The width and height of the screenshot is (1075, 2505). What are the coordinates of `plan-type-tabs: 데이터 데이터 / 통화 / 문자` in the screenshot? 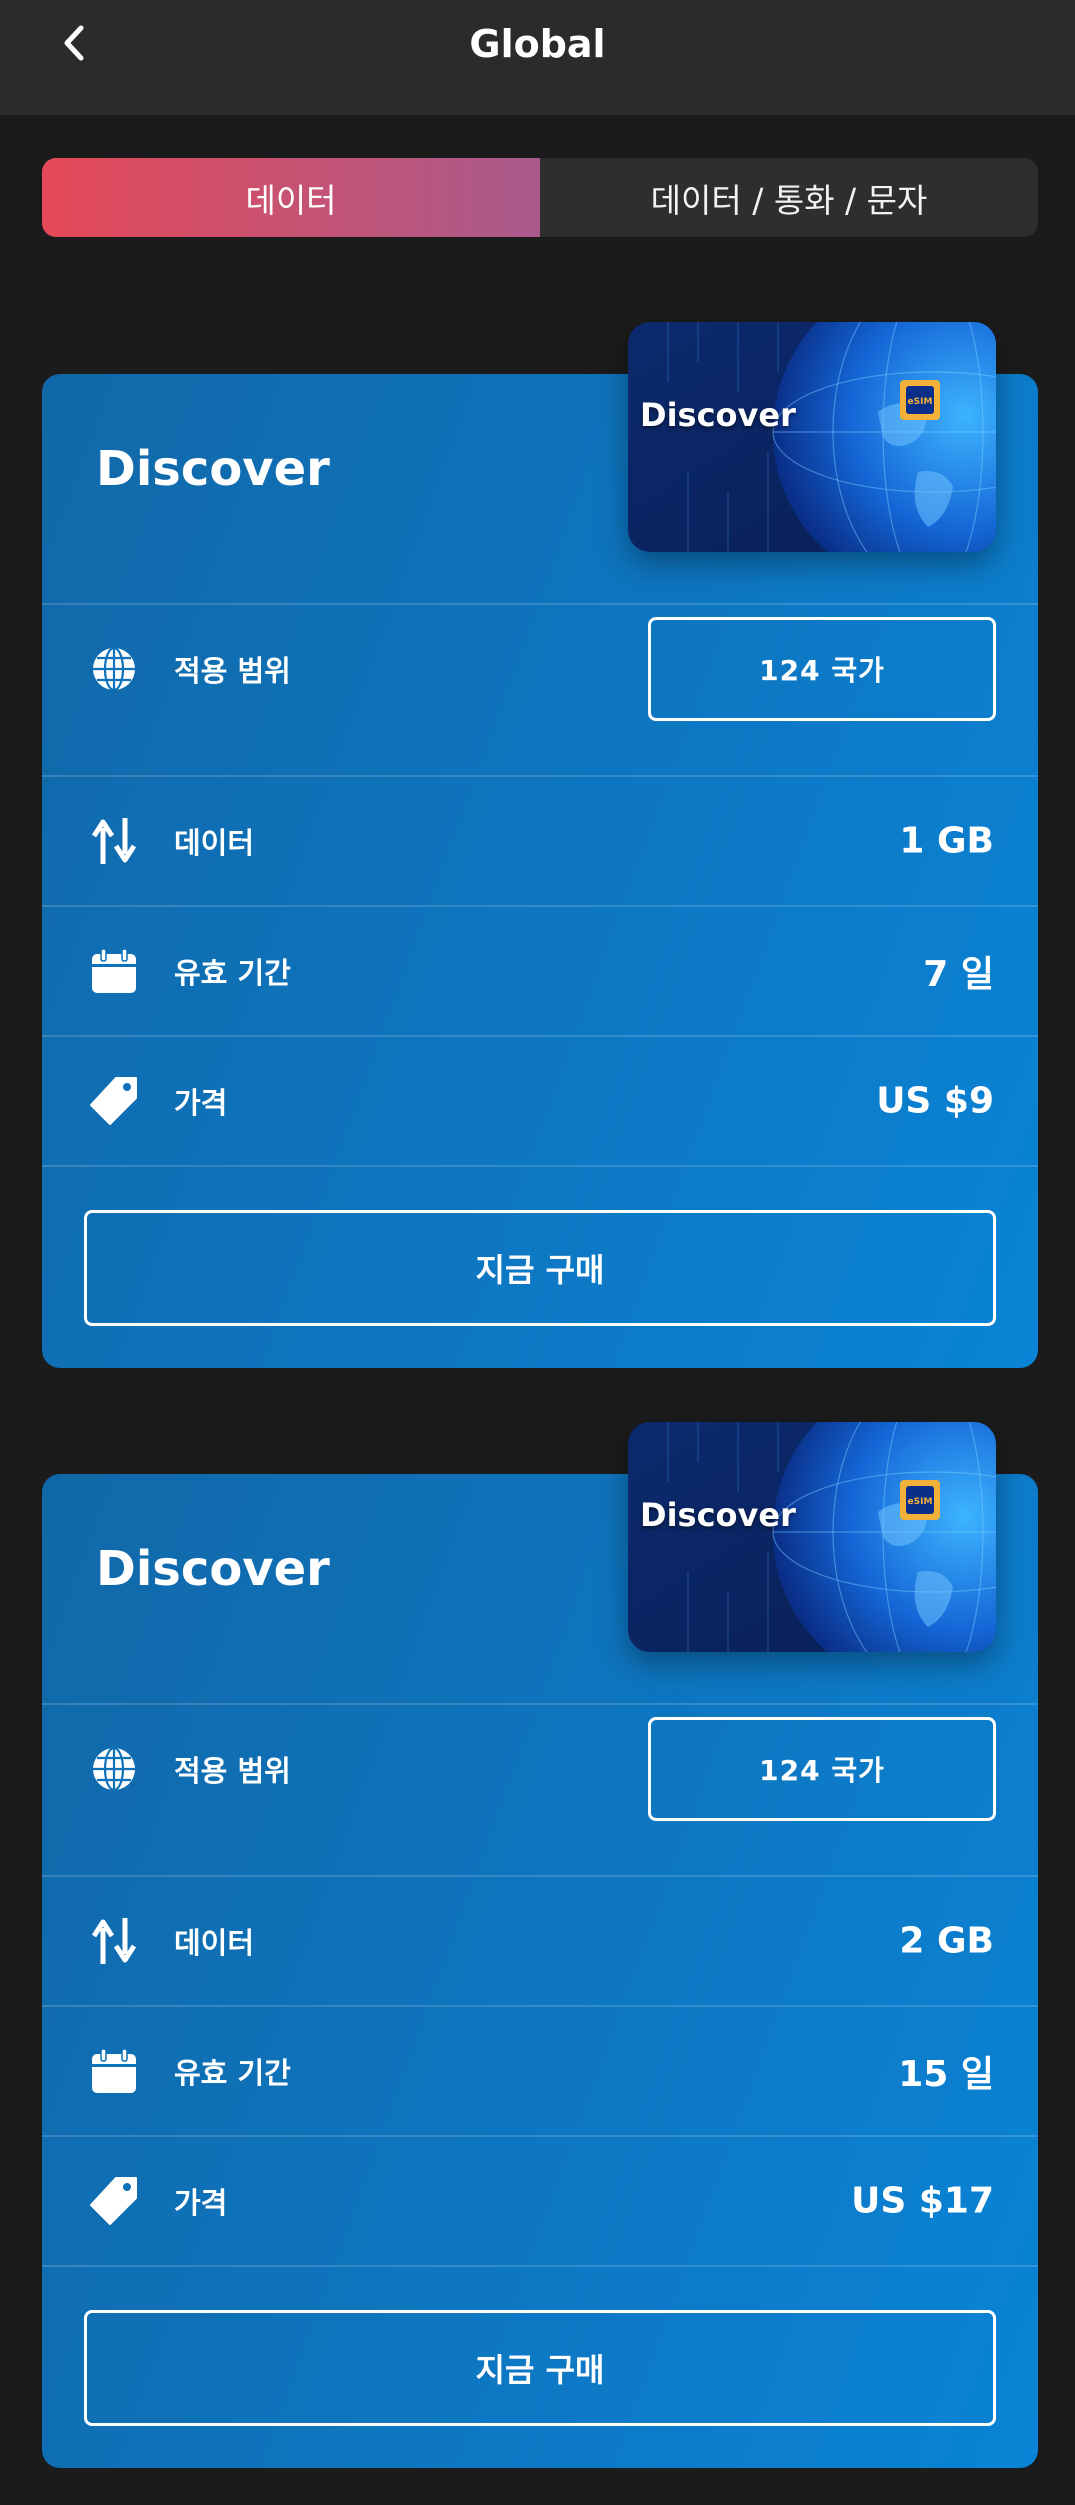 It's located at (540, 197).